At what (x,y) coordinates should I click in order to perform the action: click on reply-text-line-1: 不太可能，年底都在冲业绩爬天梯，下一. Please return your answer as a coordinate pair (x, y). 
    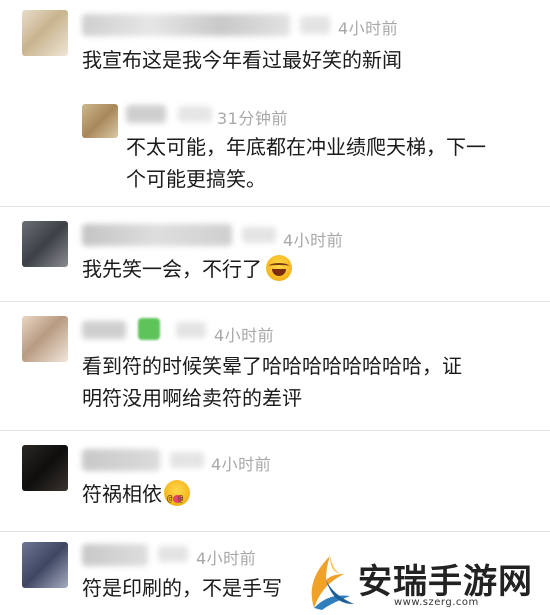
    Looking at the image, I should click on (306, 147).